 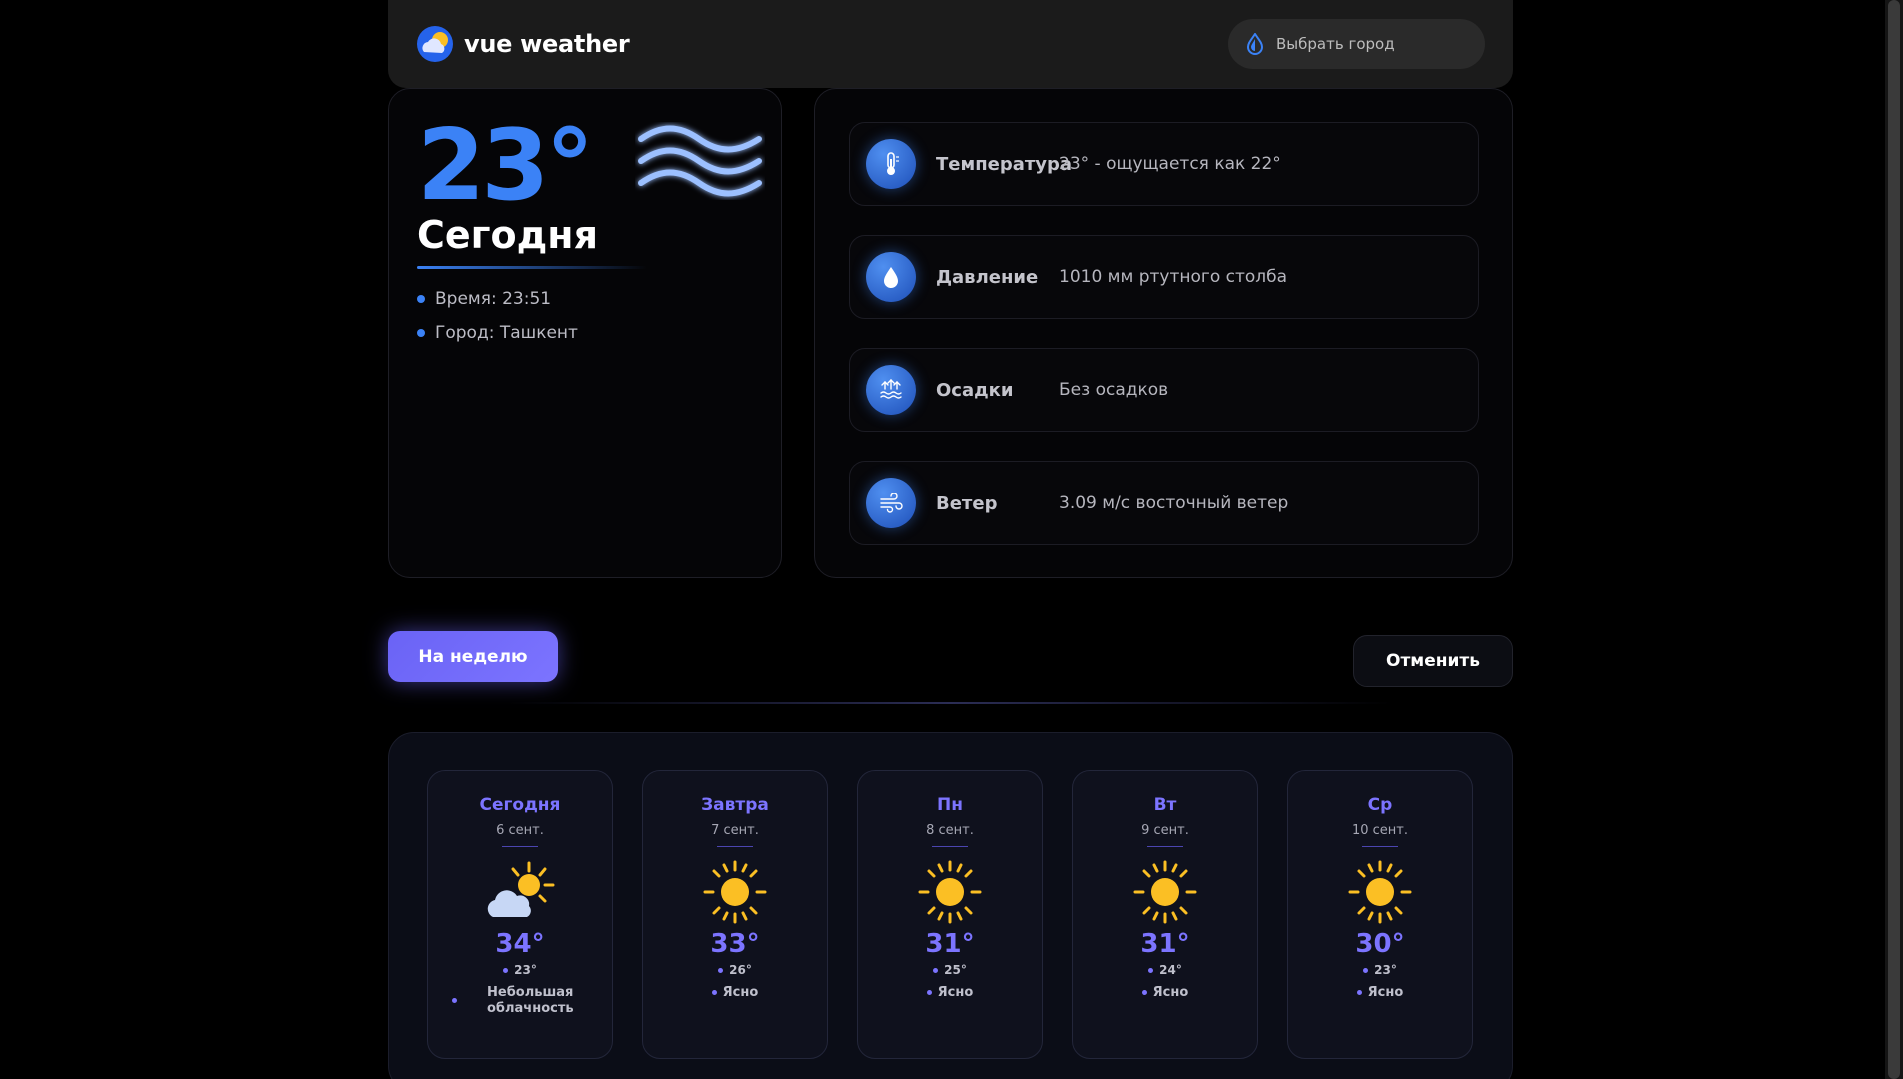 What do you see at coordinates (1174, 503) in the screenshot?
I see `detail-value: 3.09 м/с восточный ветер` at bounding box center [1174, 503].